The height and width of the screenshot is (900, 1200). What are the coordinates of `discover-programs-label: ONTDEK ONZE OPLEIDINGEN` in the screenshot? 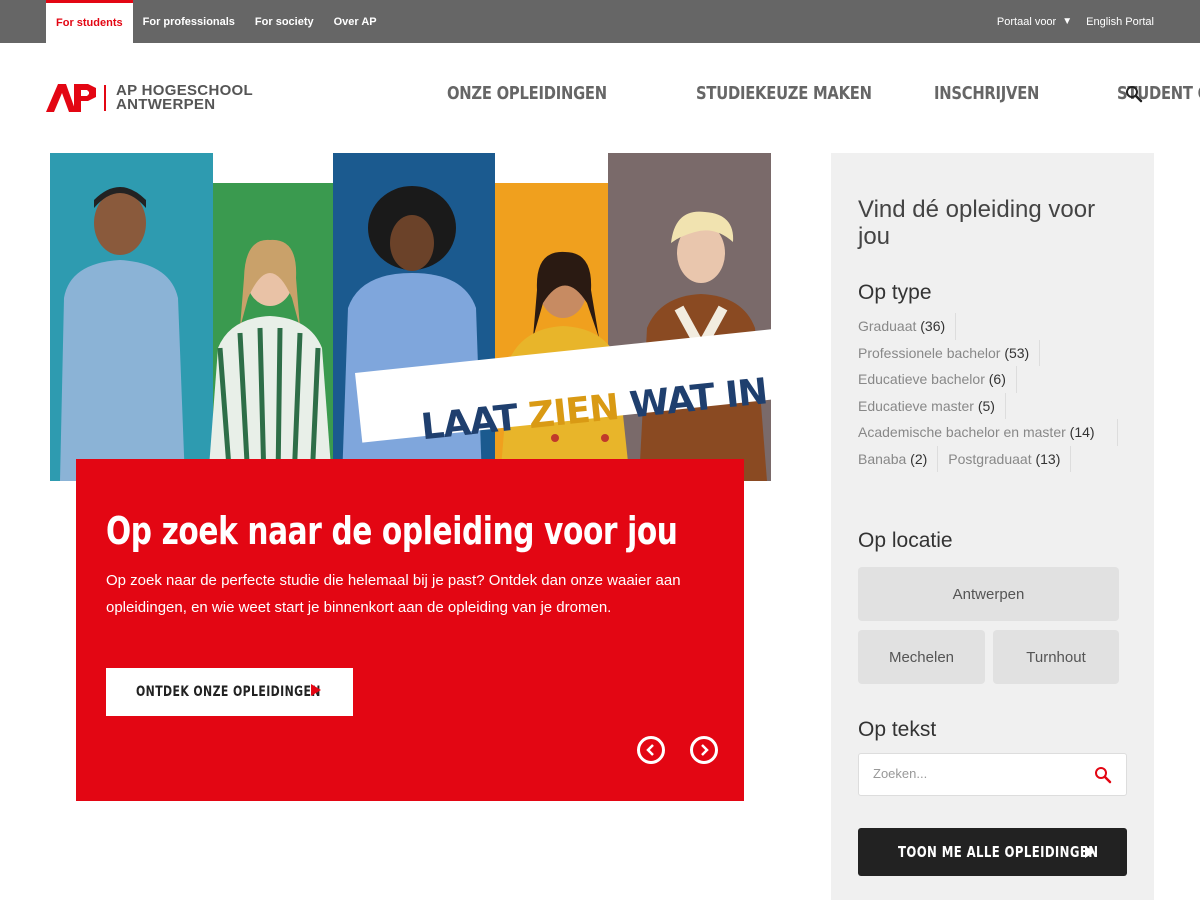 It's located at (228, 692).